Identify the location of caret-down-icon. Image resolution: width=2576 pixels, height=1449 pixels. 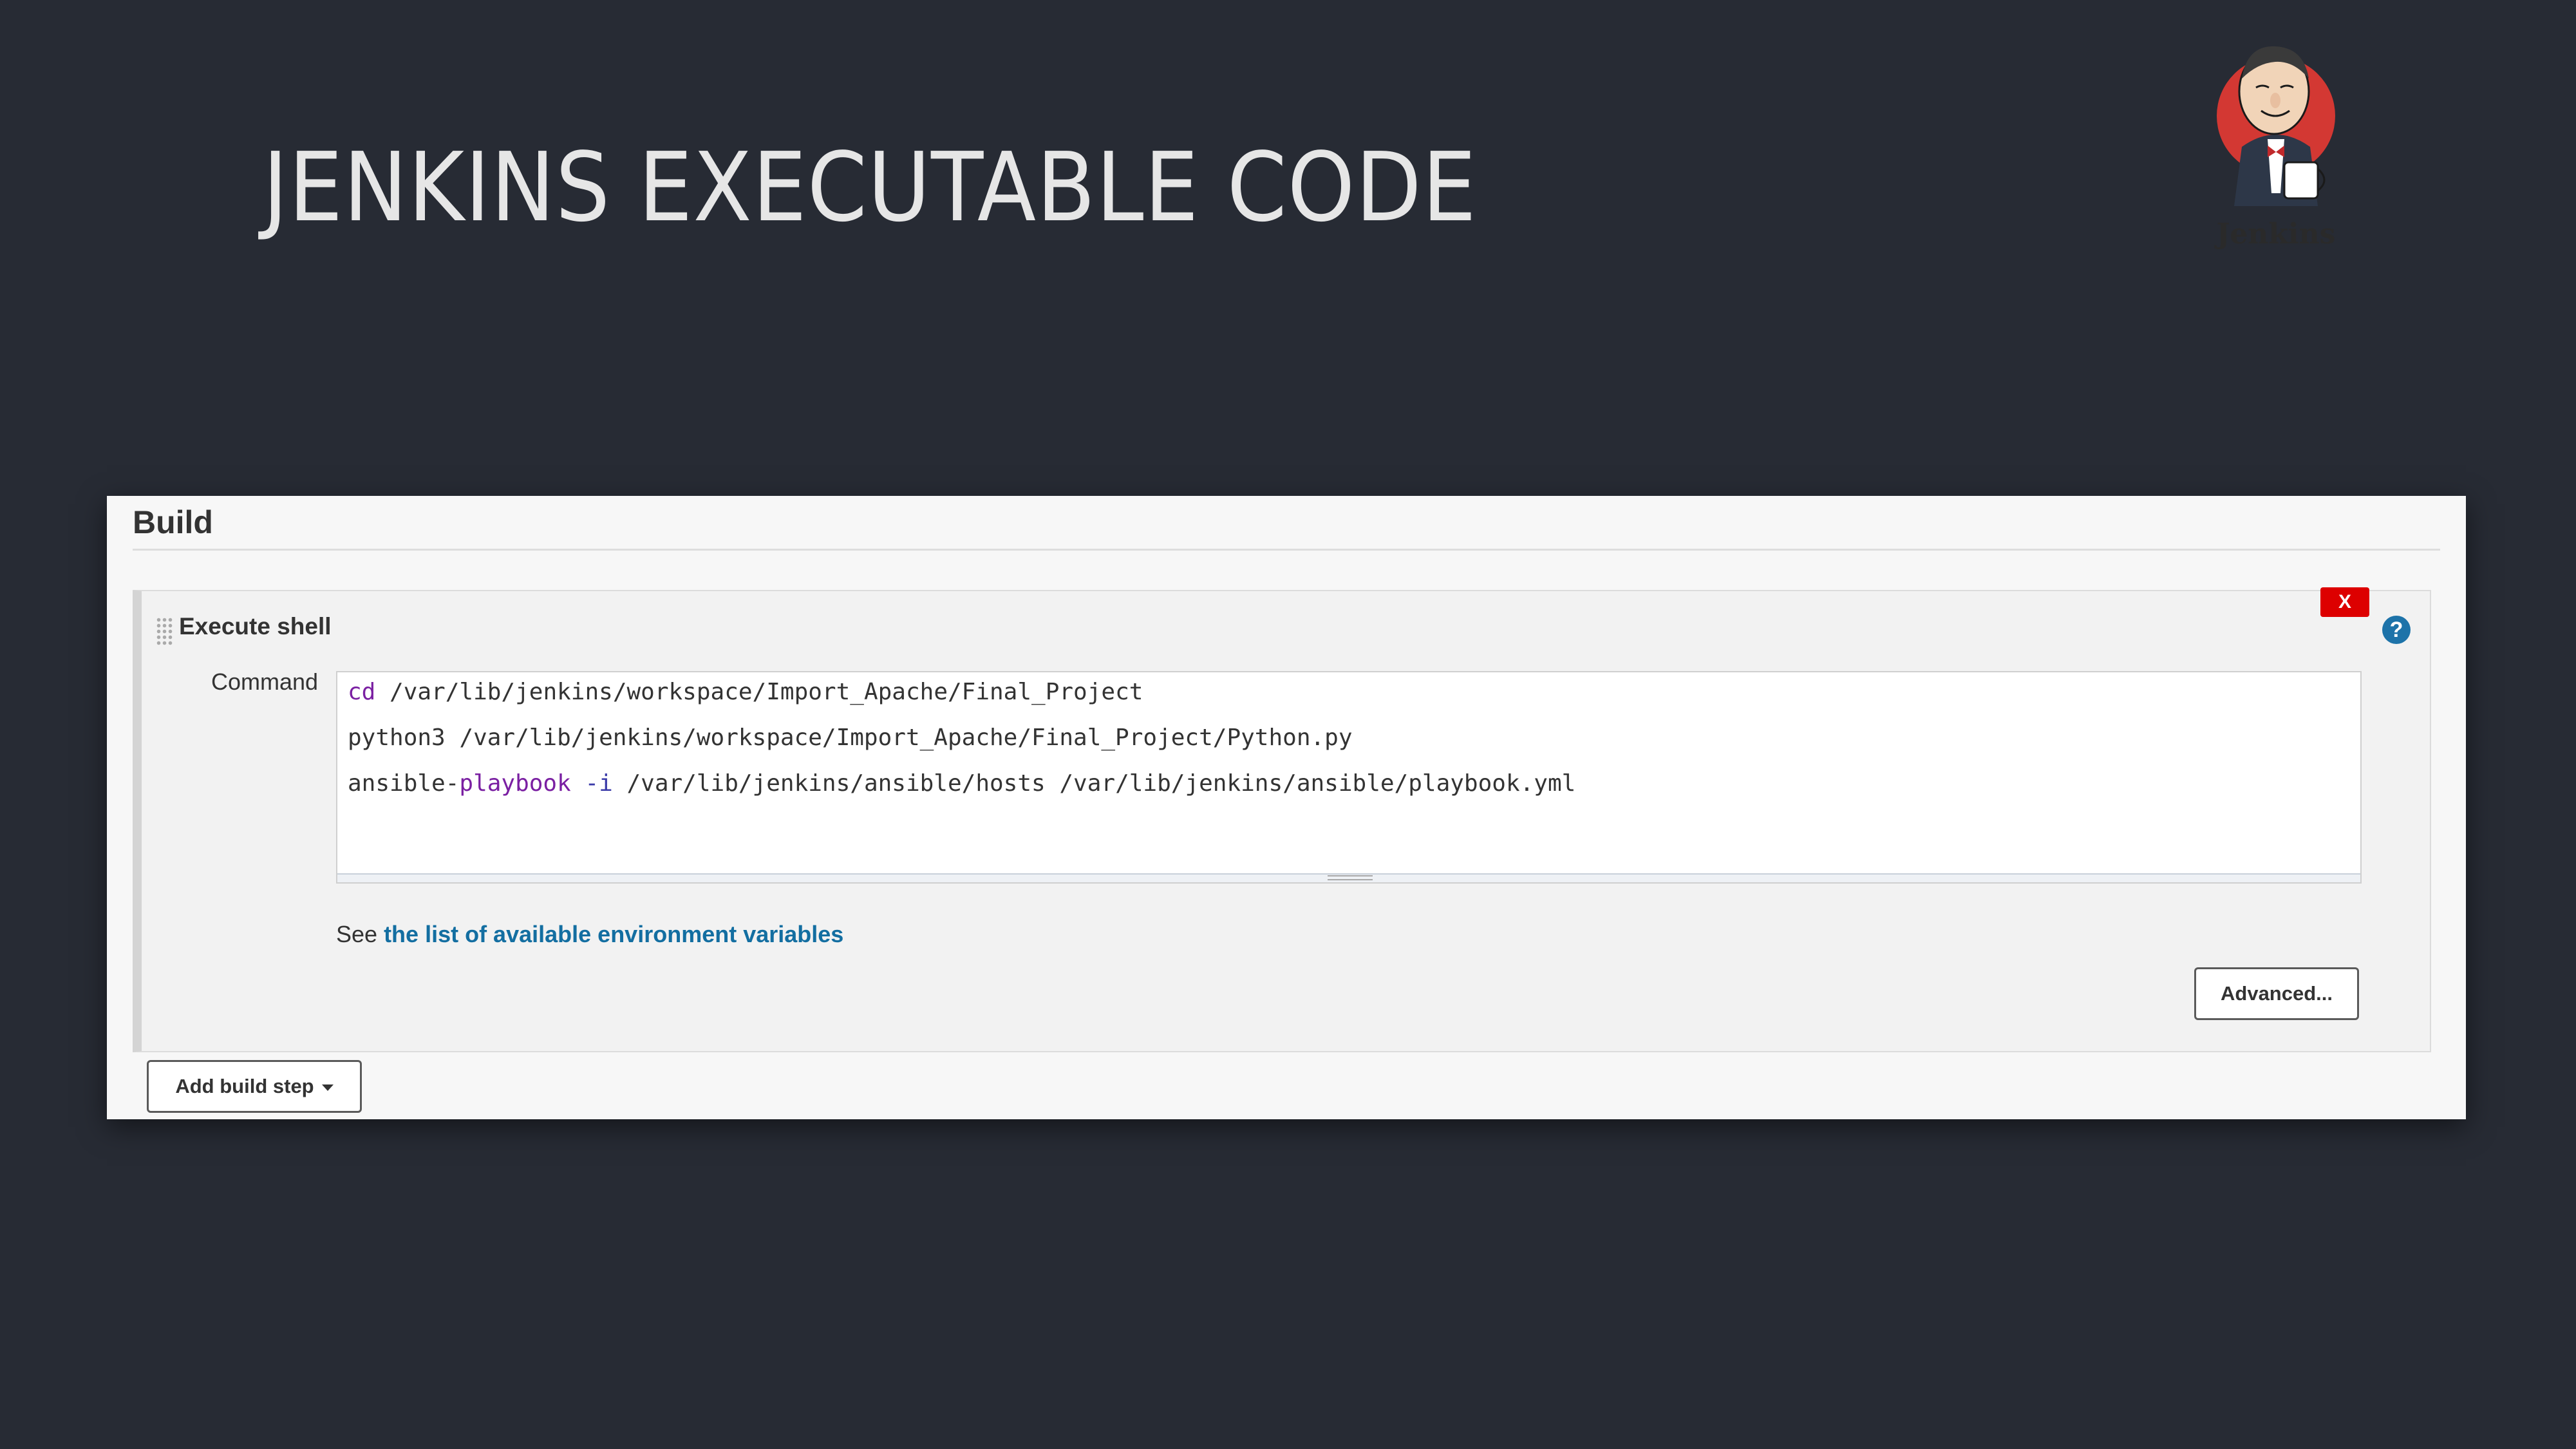
(327, 1087).